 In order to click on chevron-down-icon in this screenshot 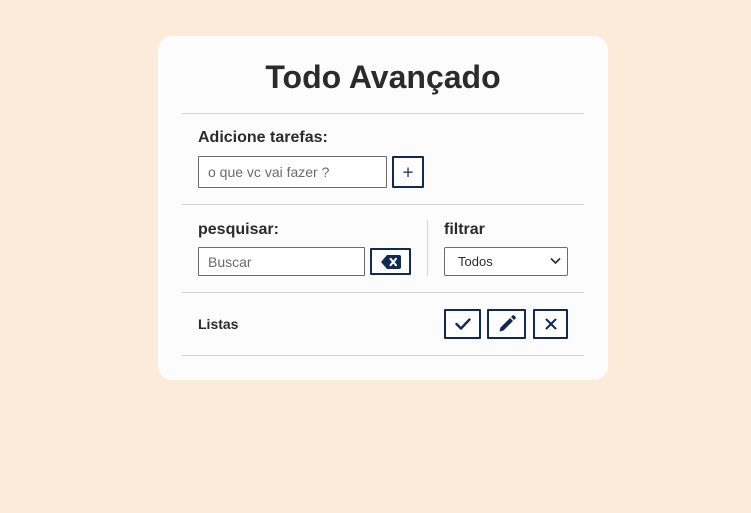, I will do `click(555, 261)`.